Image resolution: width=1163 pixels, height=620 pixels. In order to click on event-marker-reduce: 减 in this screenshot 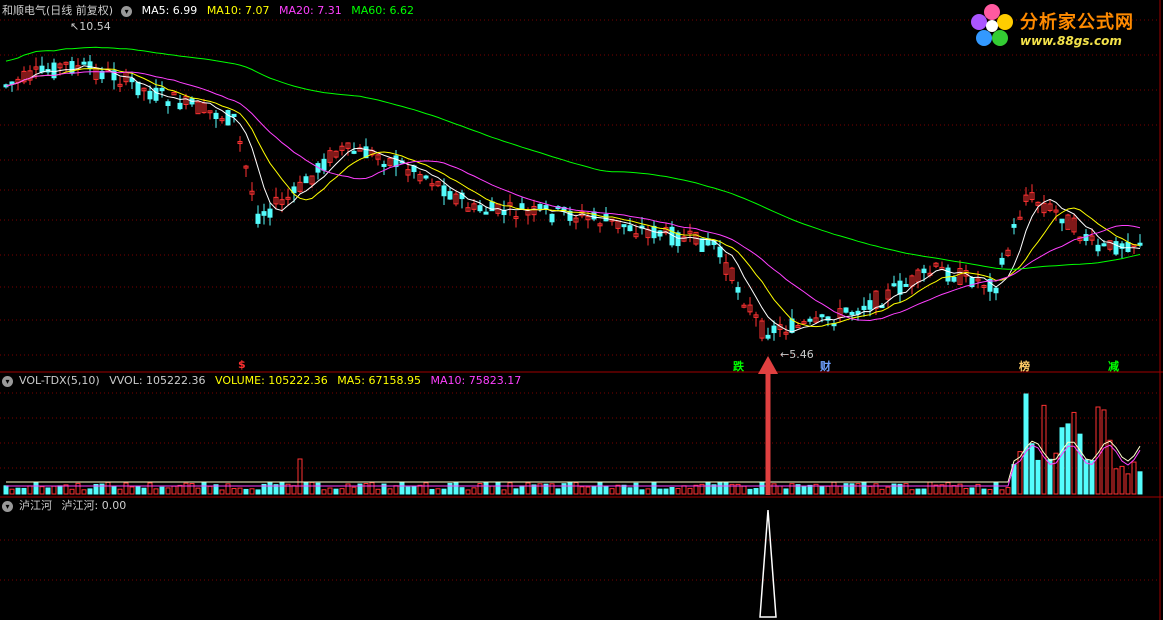, I will do `click(1113, 366)`.